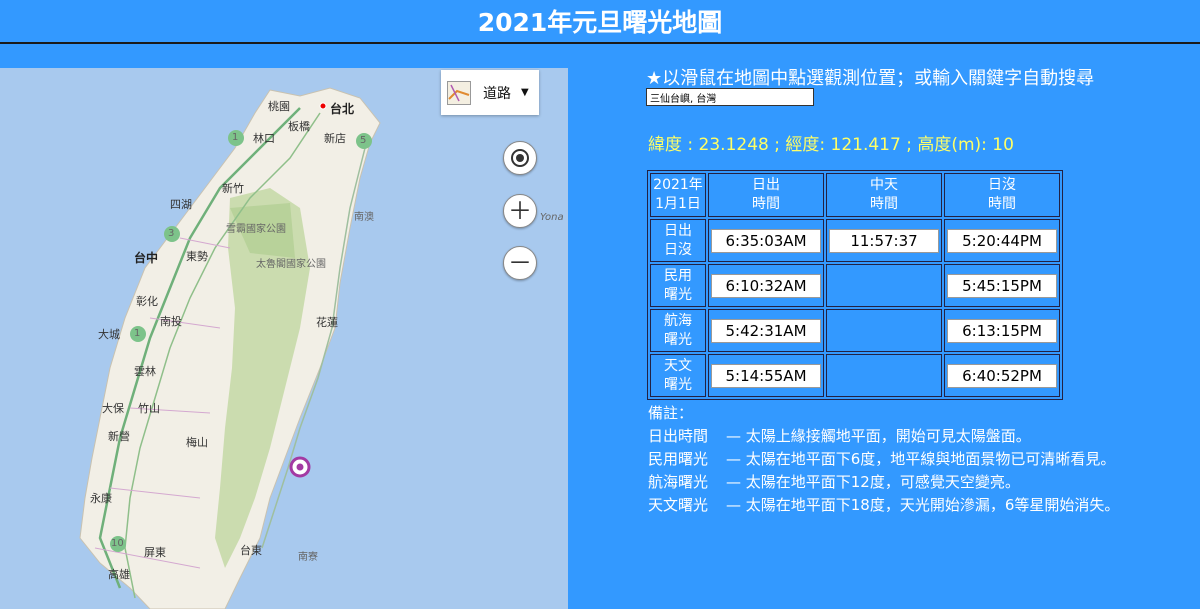 Image resolution: width=1200 pixels, height=609 pixels. Describe the element at coordinates (146, 258) in the screenshot. I see `map-label-taichung: 台中` at that location.